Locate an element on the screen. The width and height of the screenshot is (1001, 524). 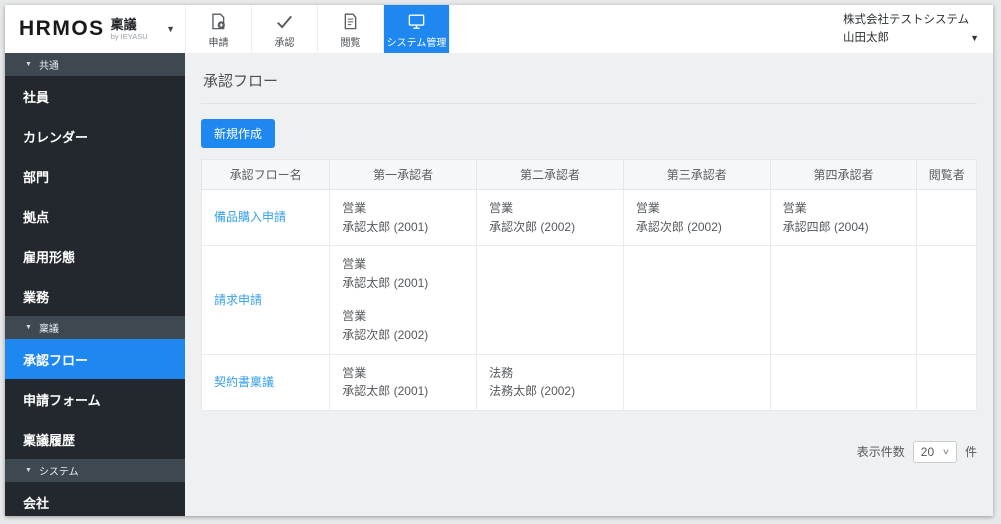
check-icon is located at coordinates (284, 21).